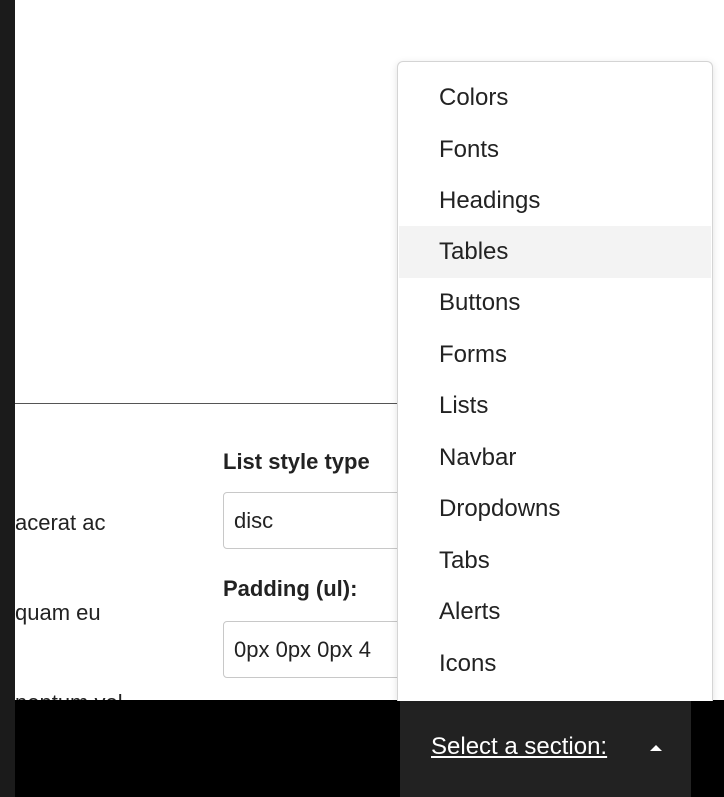 The image size is (724, 797). What do you see at coordinates (60, 522) in the screenshot?
I see `body-text-line: acerat ac` at bounding box center [60, 522].